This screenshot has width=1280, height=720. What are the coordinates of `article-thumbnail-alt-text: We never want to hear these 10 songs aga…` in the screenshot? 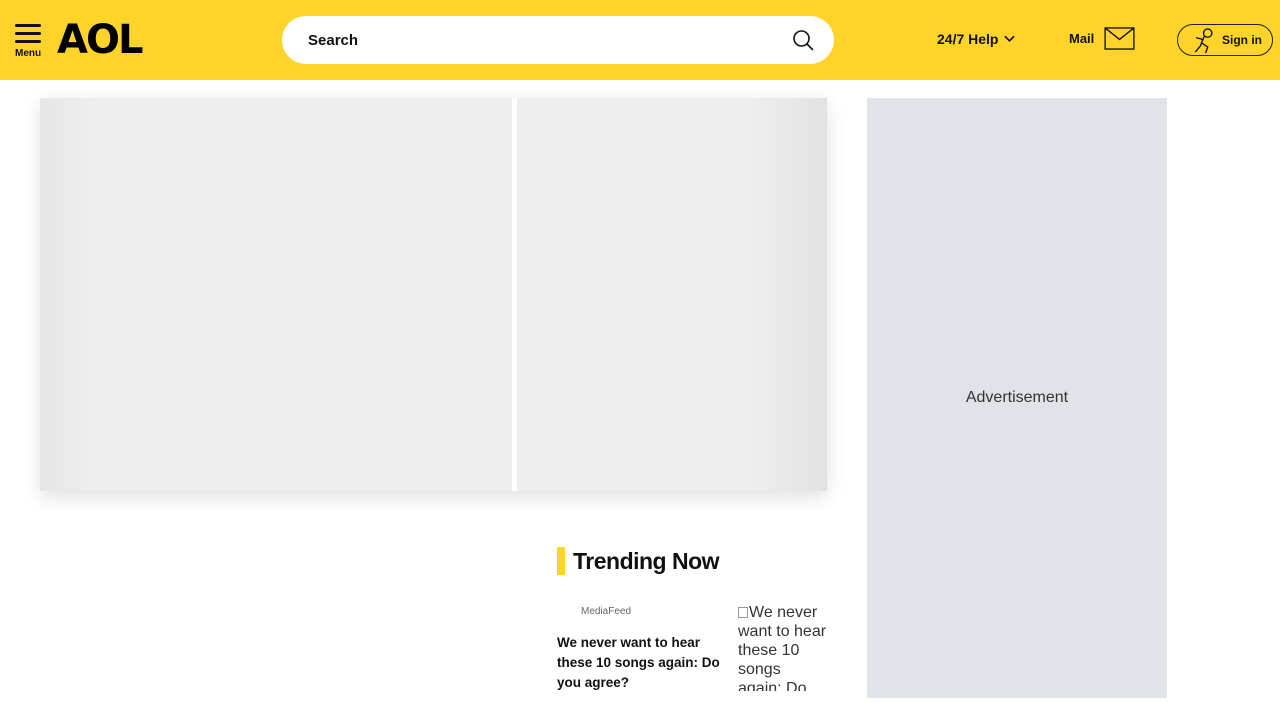 It's located at (782, 647).